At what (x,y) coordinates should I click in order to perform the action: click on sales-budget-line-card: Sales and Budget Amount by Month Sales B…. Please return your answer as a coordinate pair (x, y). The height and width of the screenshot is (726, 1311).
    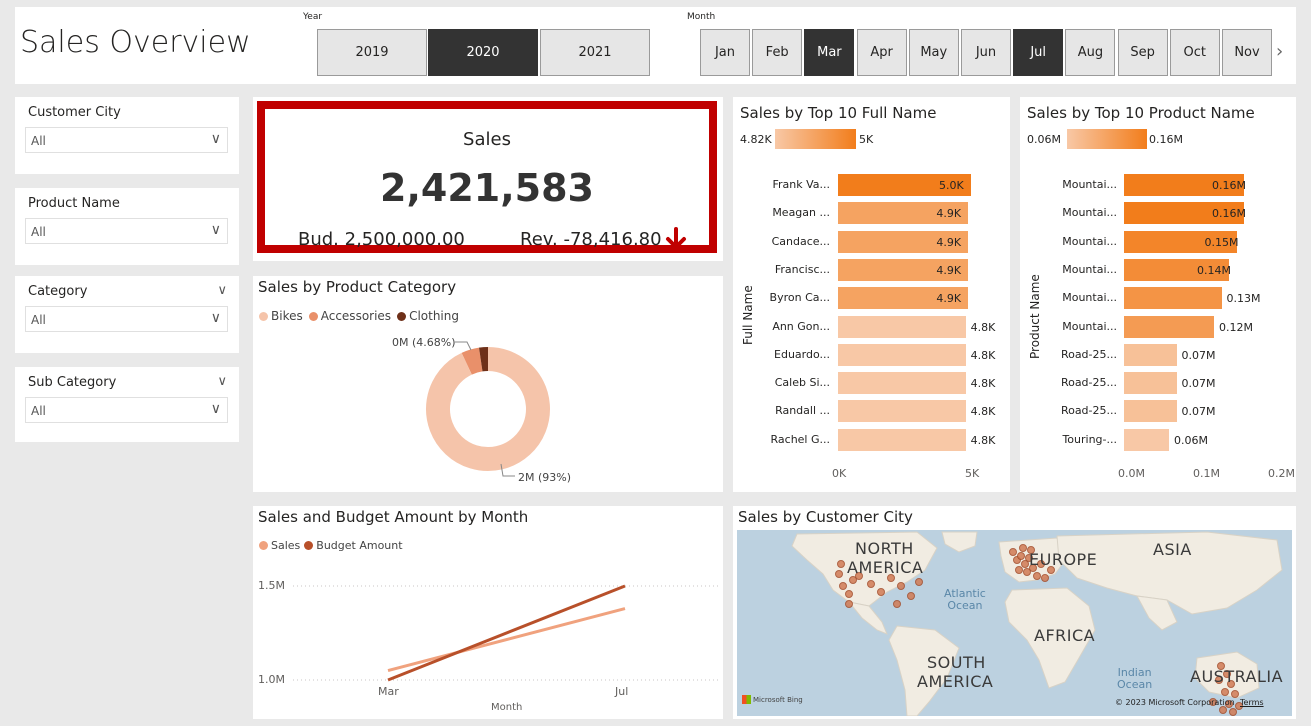
    Looking at the image, I should click on (488, 612).